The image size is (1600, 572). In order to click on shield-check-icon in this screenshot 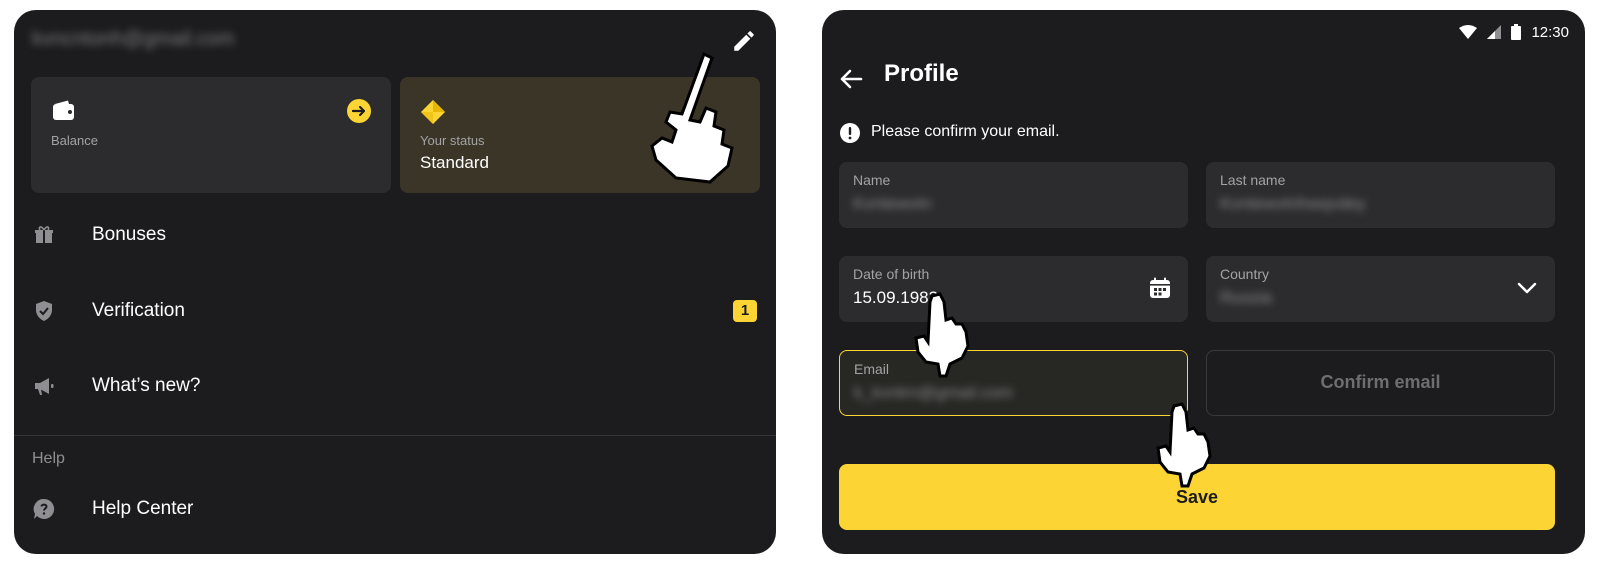, I will do `click(44, 311)`.